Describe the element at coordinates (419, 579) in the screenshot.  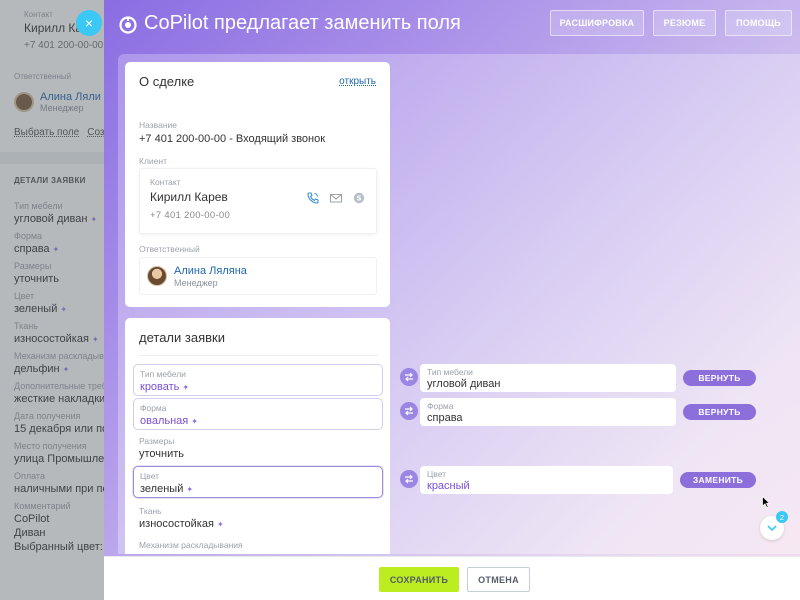
I see `save-button: СОХРАНИТЬ` at that location.